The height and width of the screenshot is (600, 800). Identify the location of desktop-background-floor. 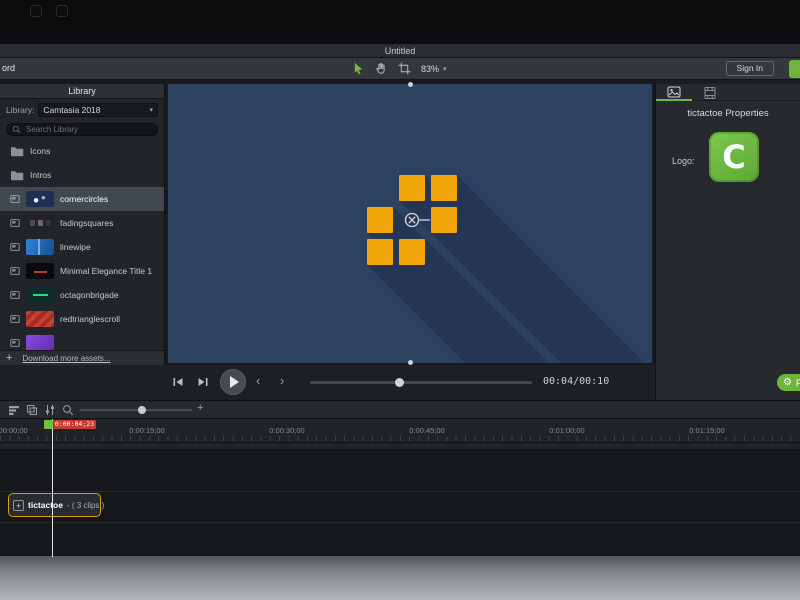
(400, 578).